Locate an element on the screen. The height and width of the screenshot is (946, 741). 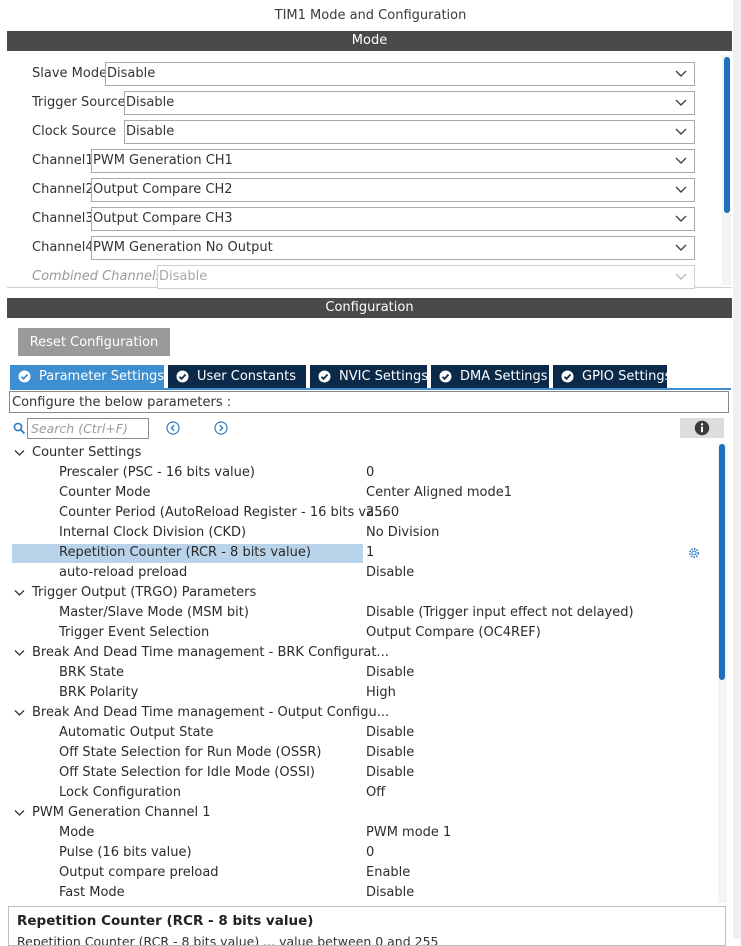
gear-icon is located at coordinates (694, 553).